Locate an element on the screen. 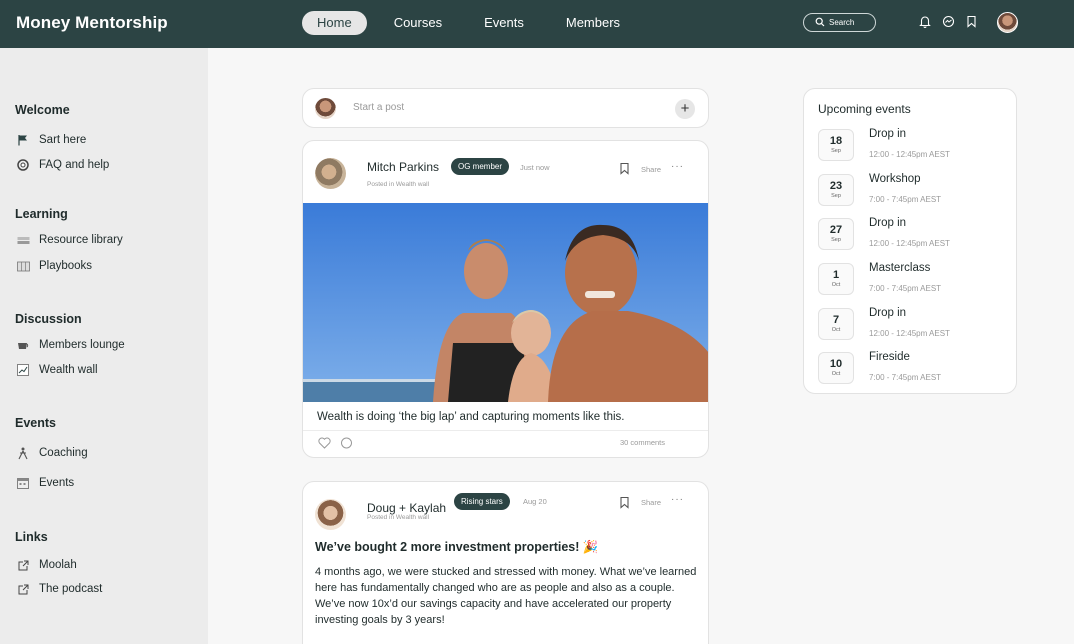  member-badge: Rising stars is located at coordinates (482, 501).